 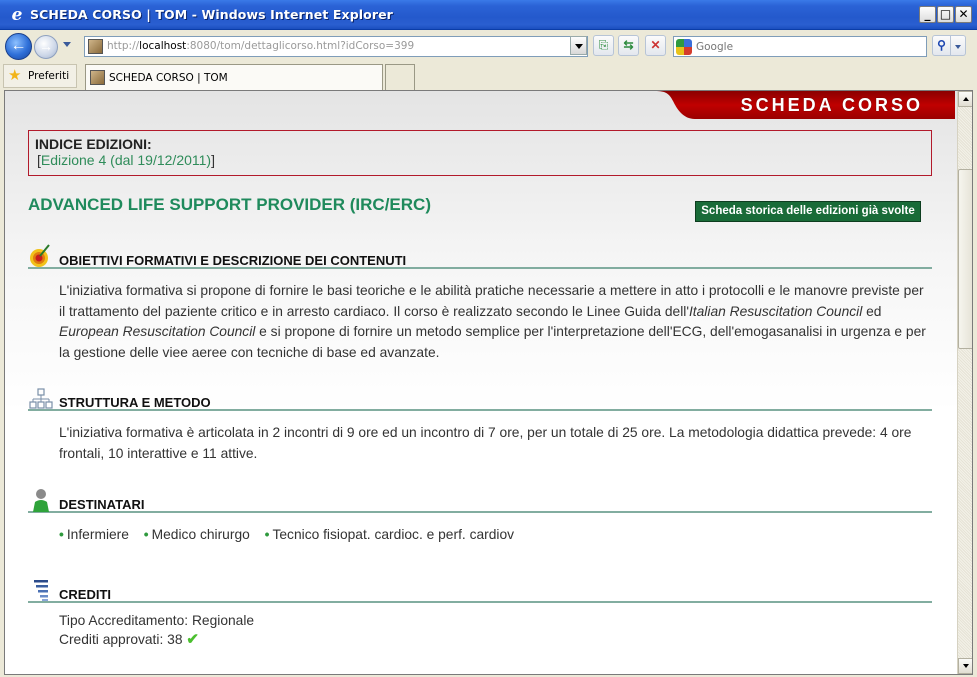 I want to click on scroll-up-button, so click(x=965, y=99).